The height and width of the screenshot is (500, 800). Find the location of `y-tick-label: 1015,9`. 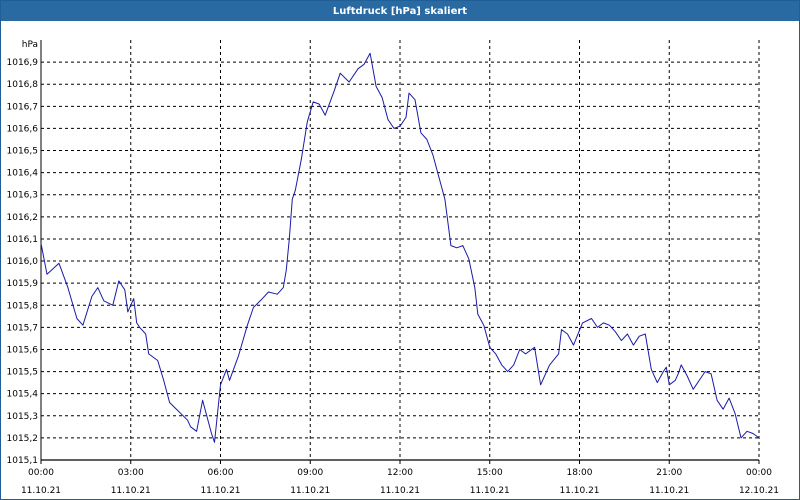

y-tick-label: 1015,9 is located at coordinates (23, 284).